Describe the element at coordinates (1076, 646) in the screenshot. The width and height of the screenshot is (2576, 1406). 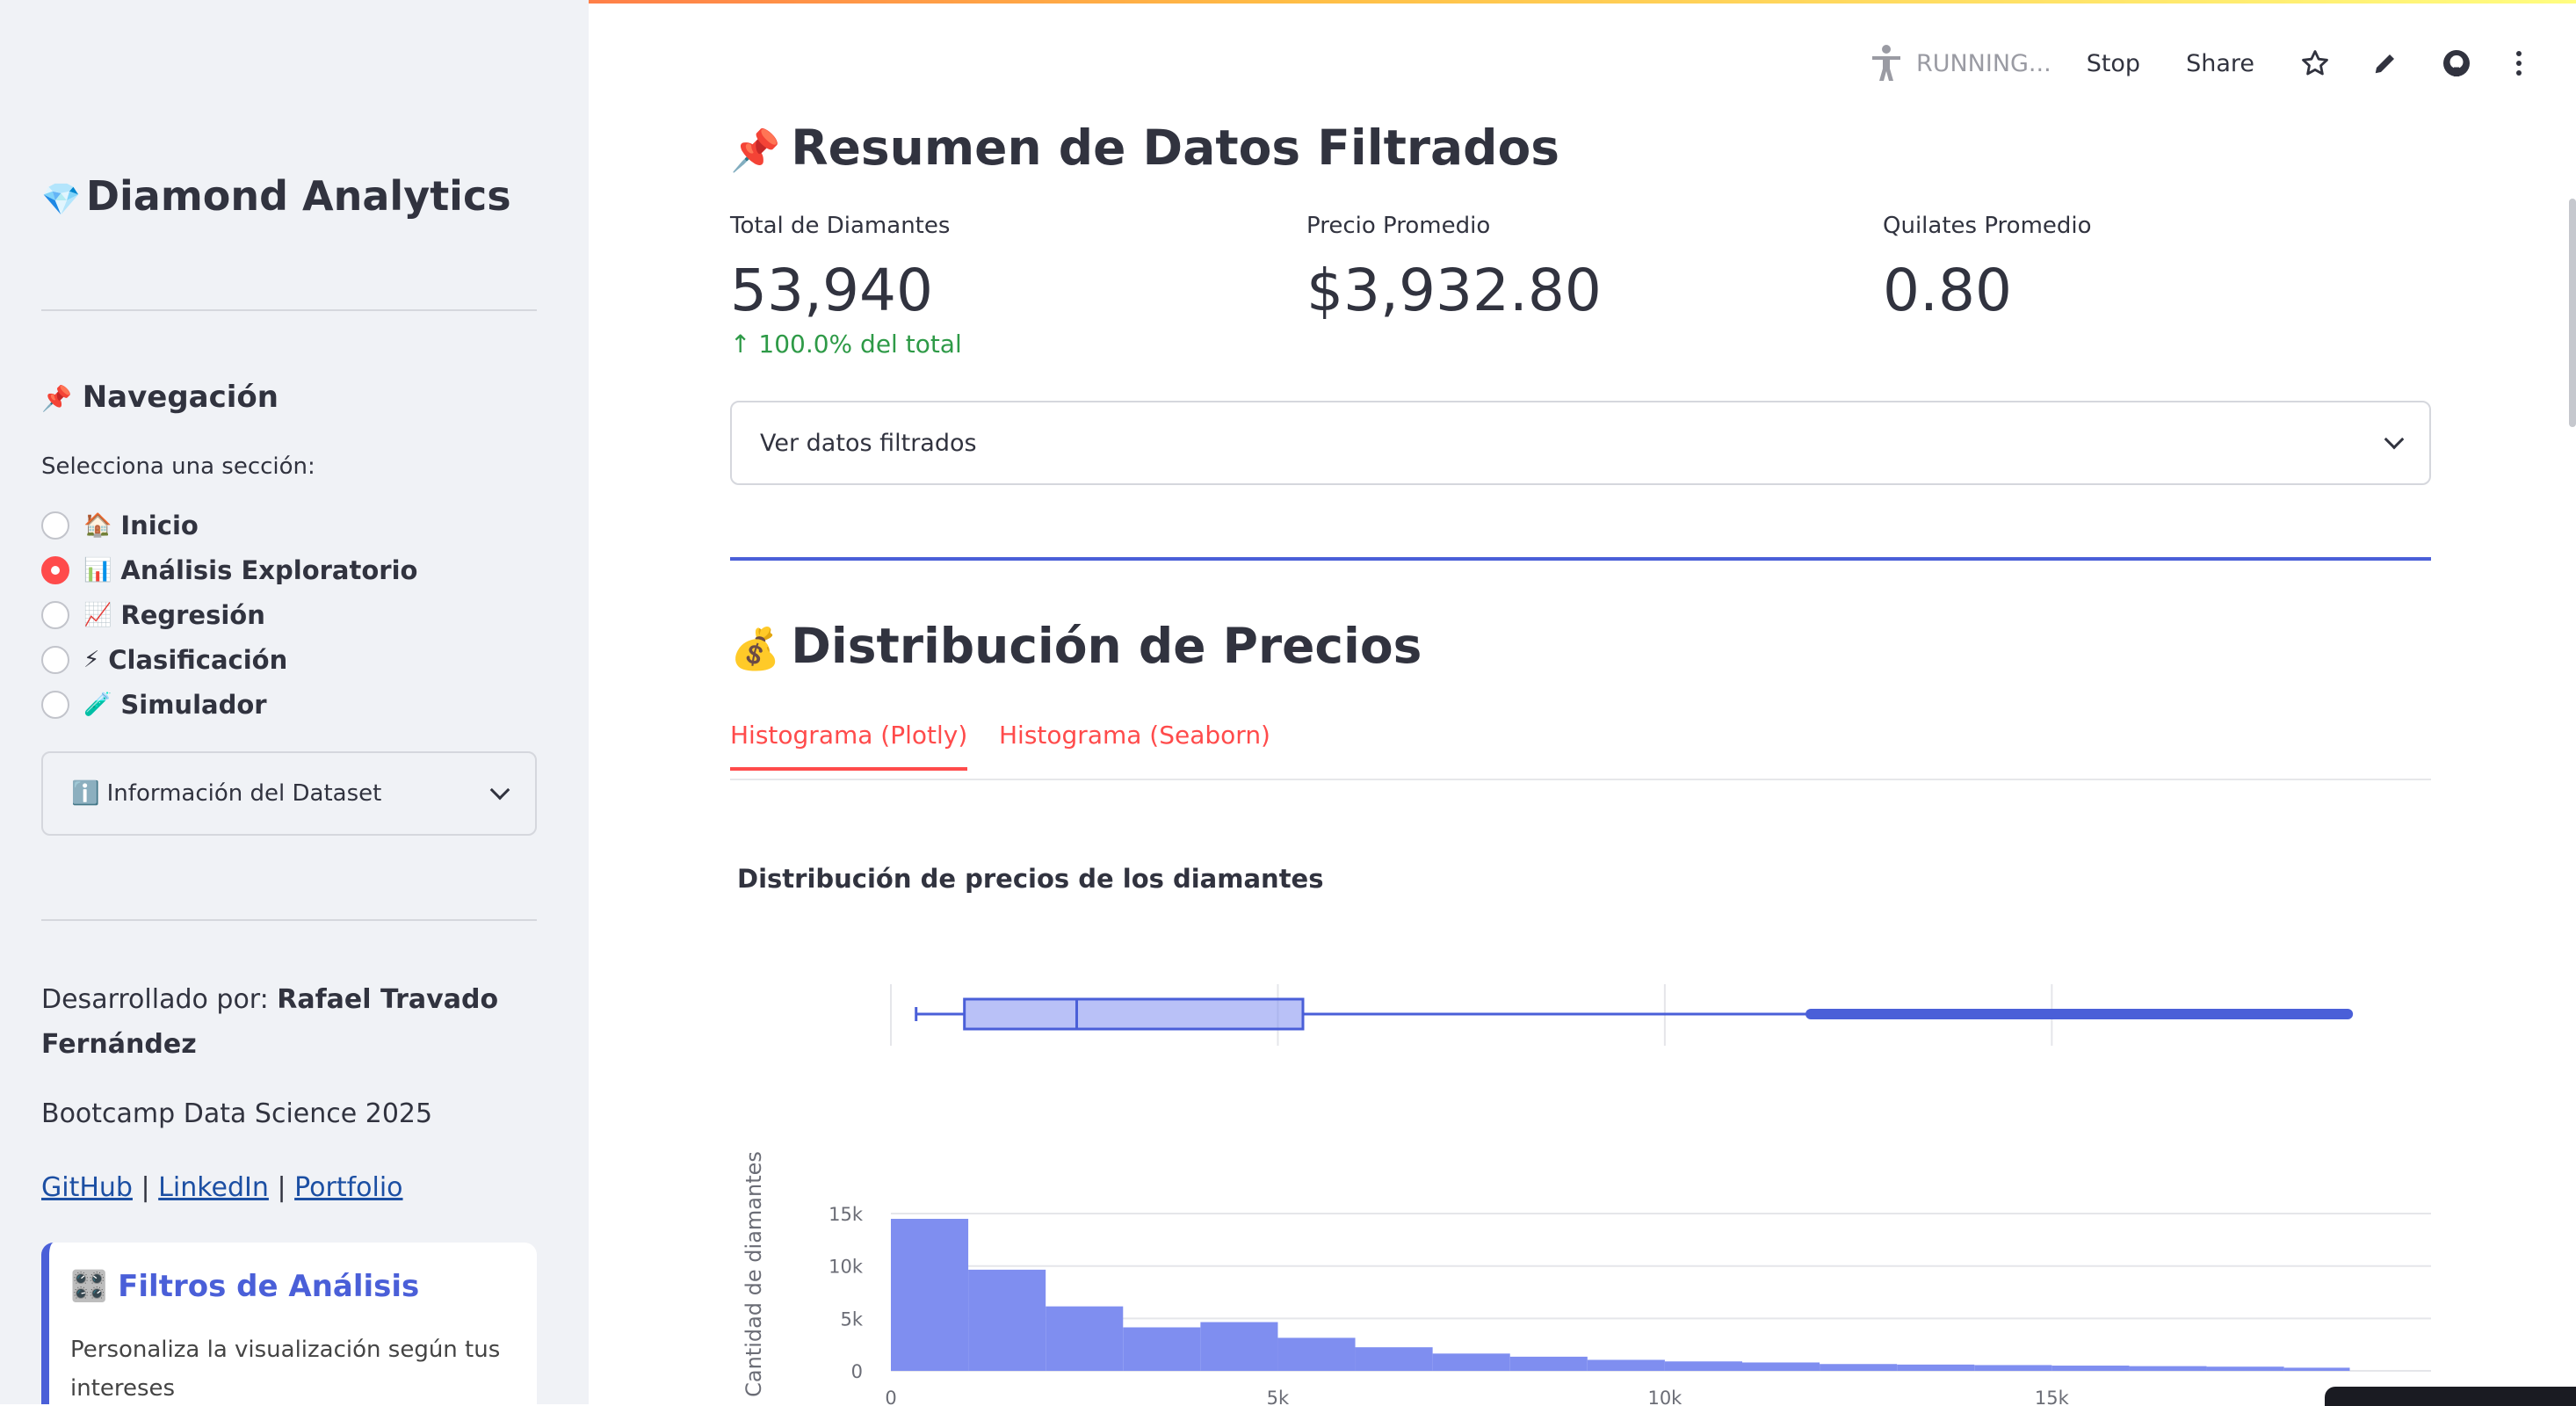
I see `distribution-heading: 💰 Distribución de Precios` at that location.